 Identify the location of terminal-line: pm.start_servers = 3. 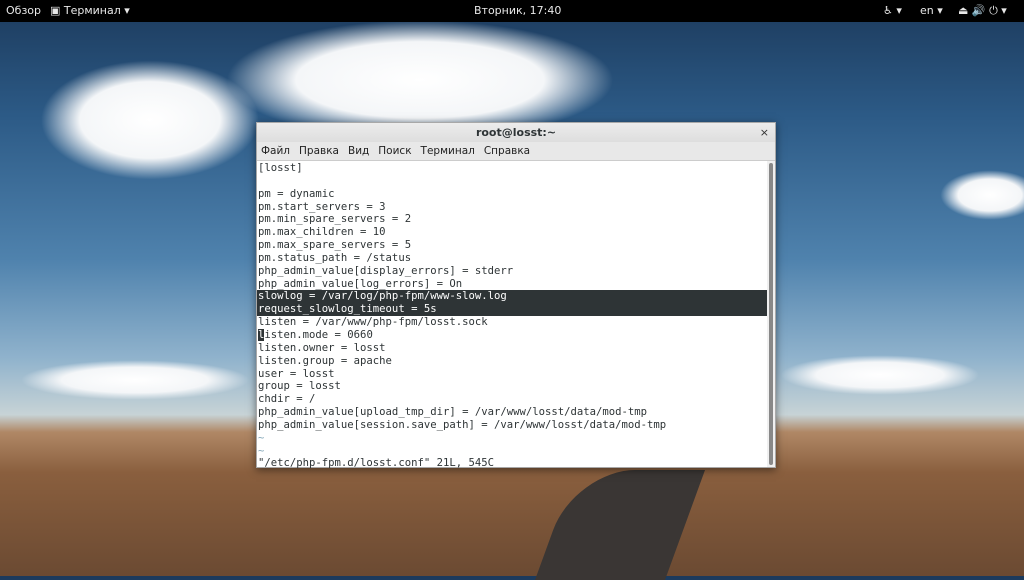
(322, 206).